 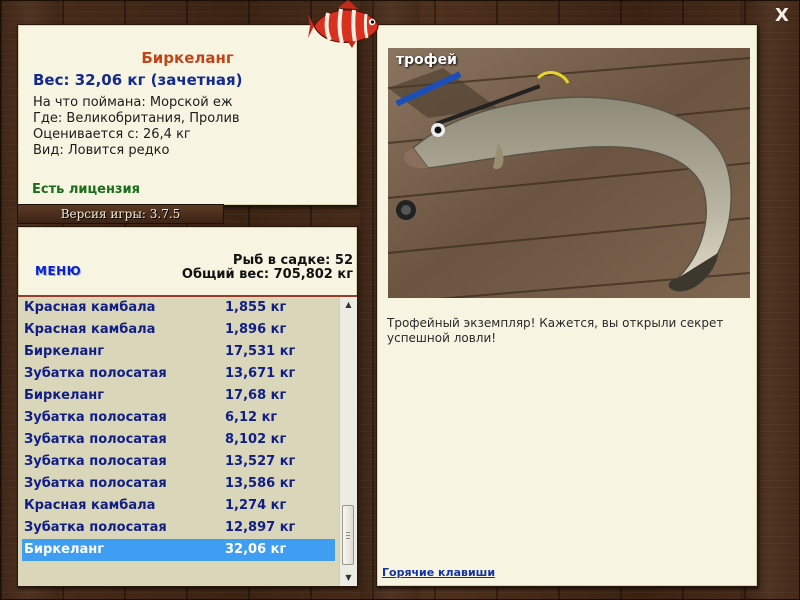 I want to click on table-row: Зубатка полосатая 13,527 кг, so click(x=178, y=462).